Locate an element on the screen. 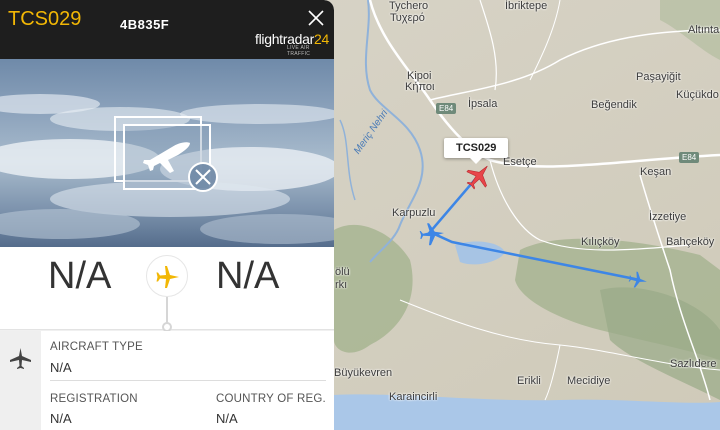 This screenshot has width=720, height=430. map-place-label: rkı is located at coordinates (341, 285).